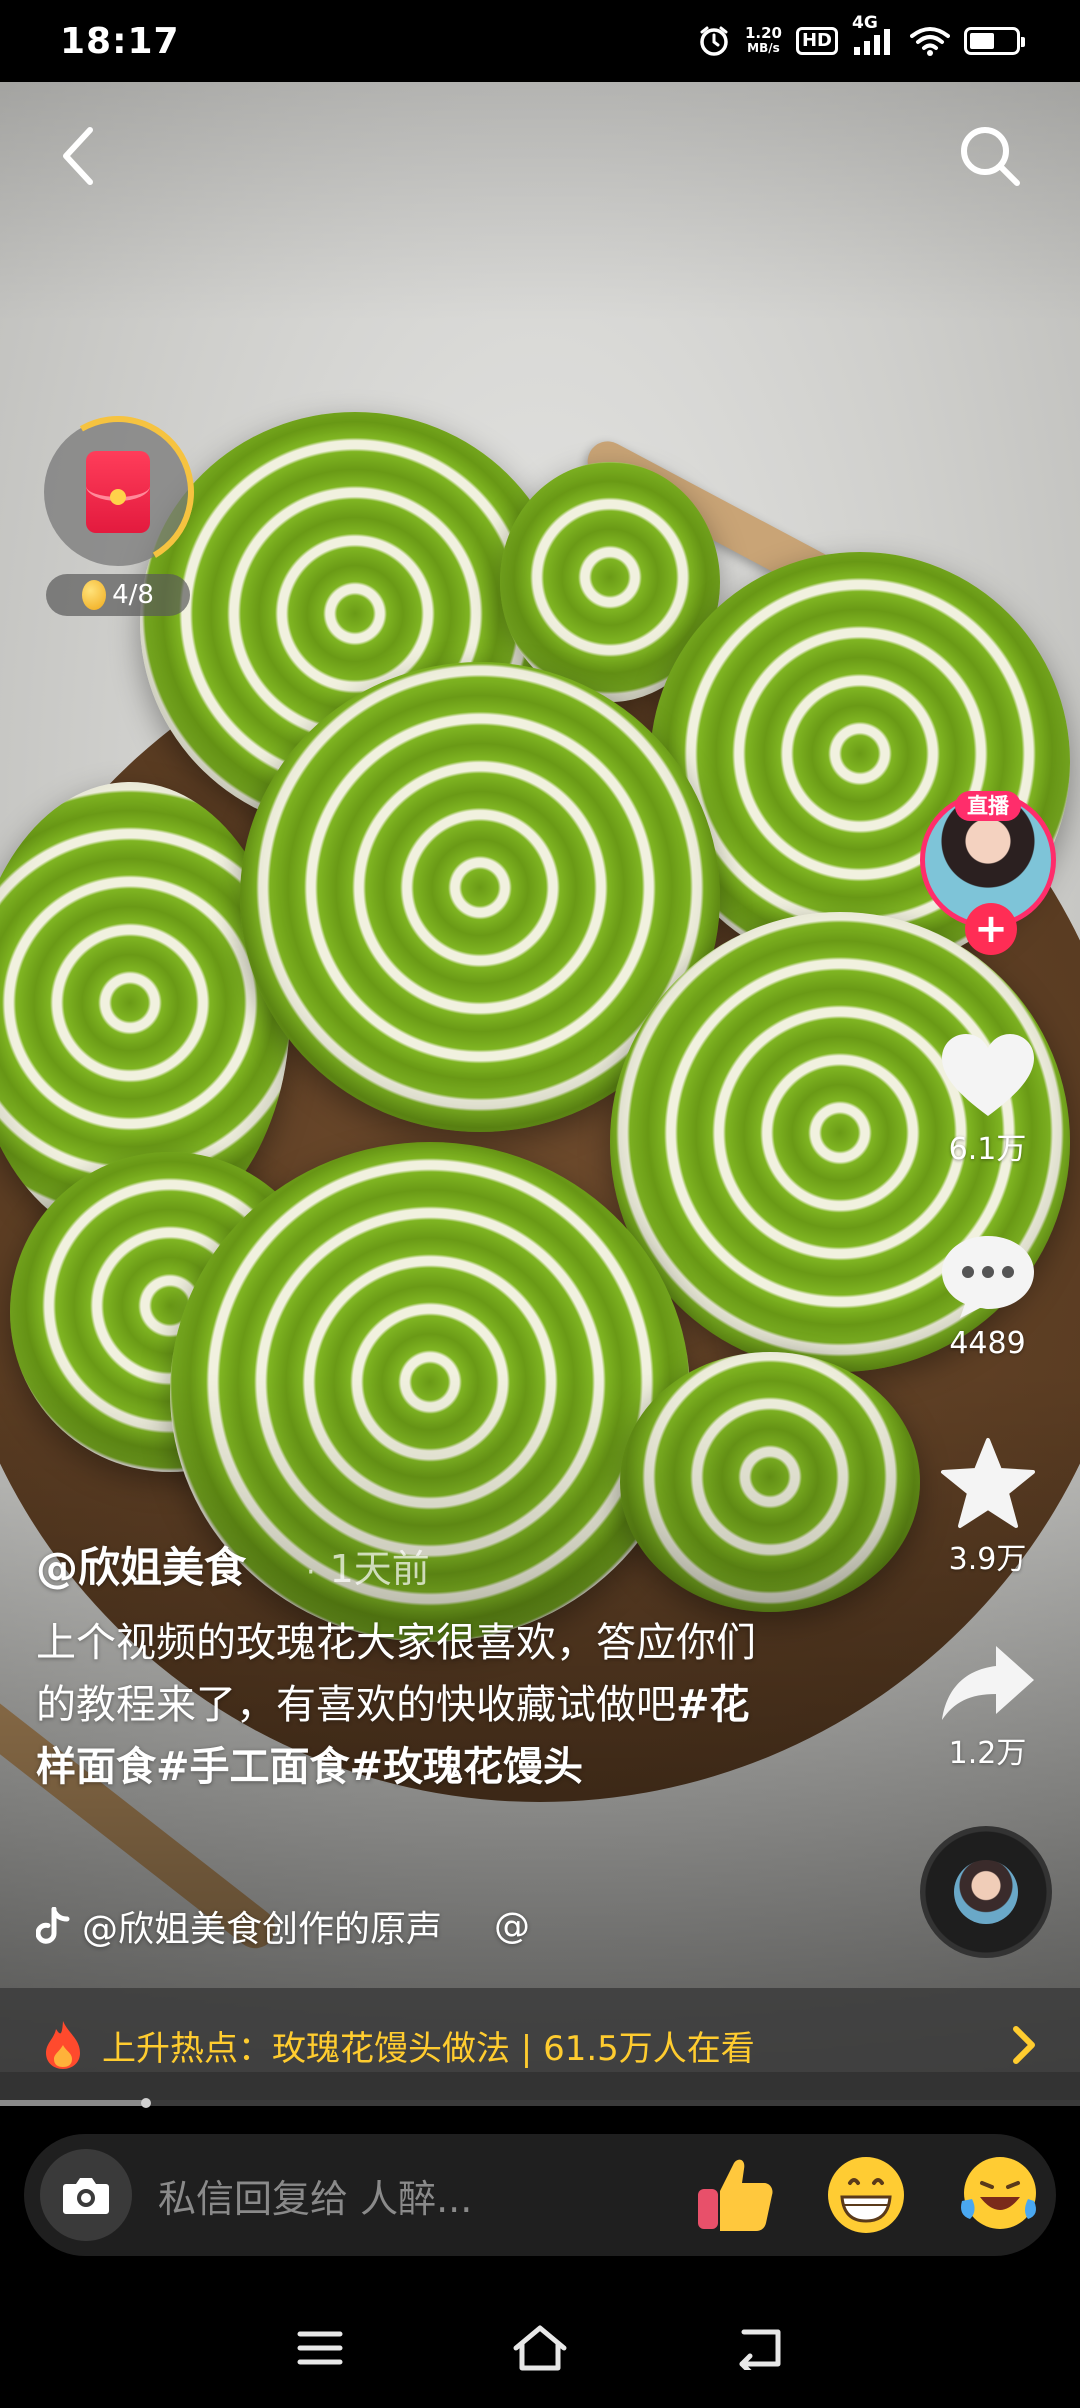 The height and width of the screenshot is (2408, 1080). I want to click on share-button: 1.2万, so click(987, 1706).